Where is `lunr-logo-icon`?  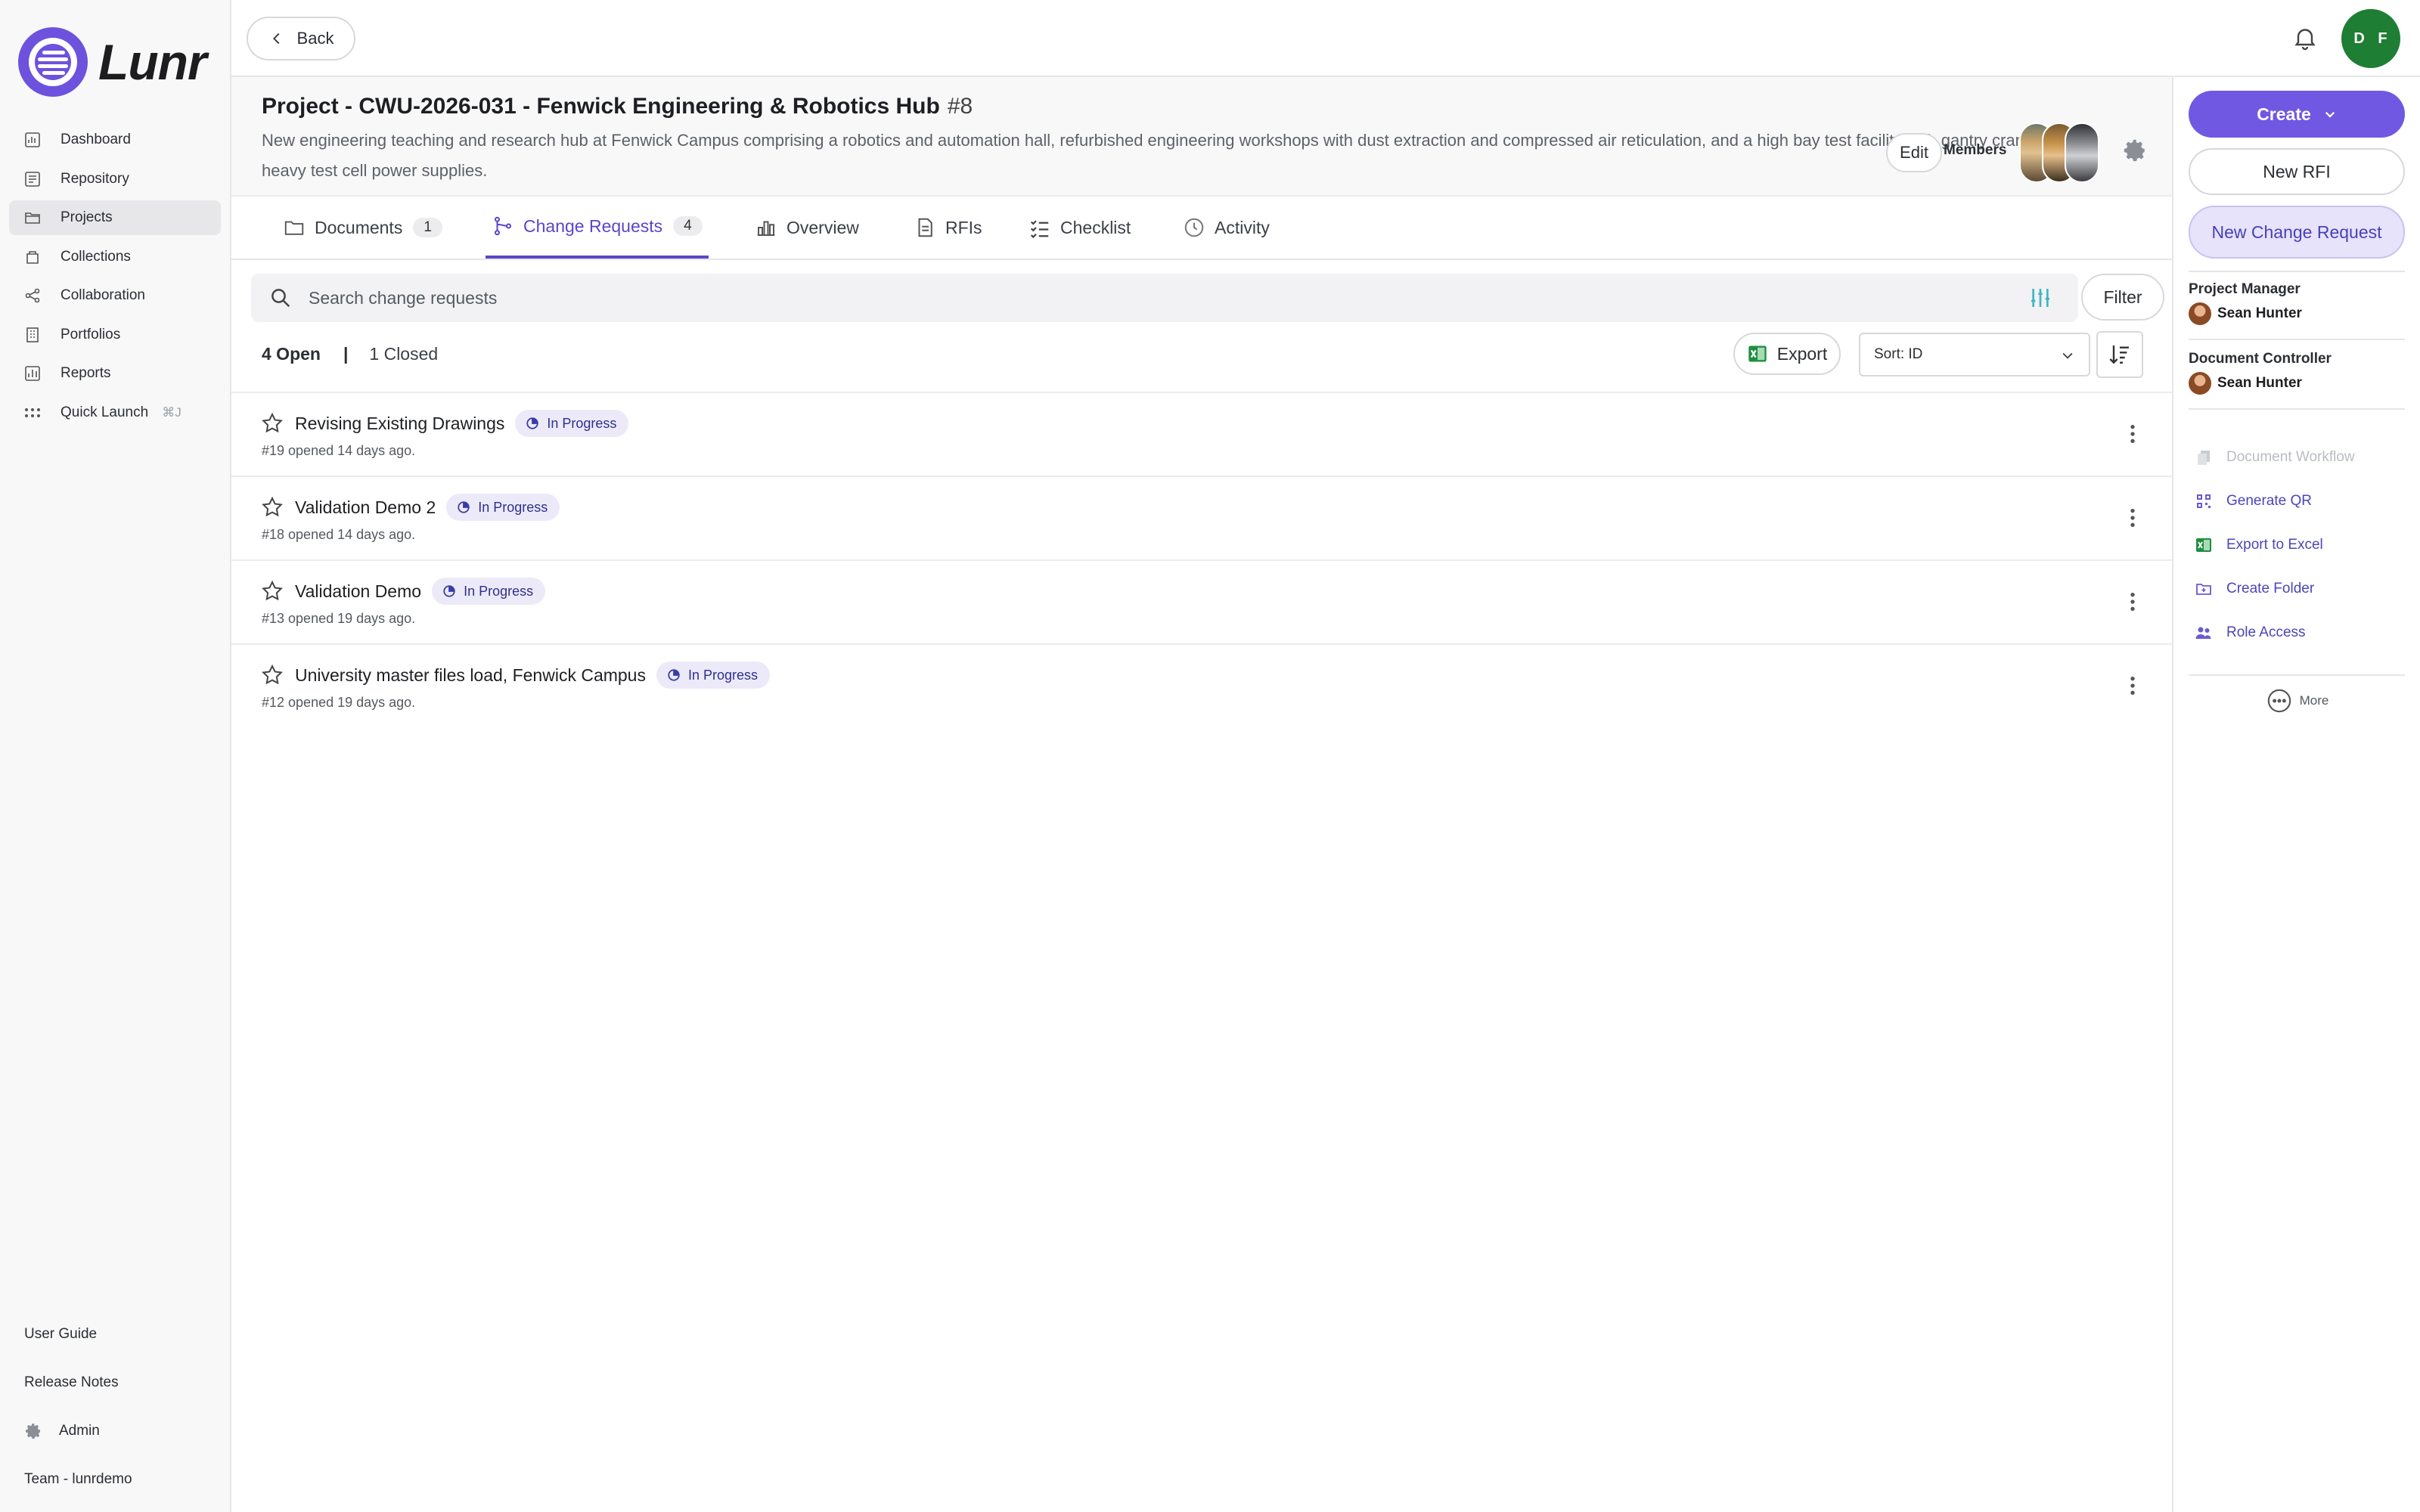
lunr-logo-icon is located at coordinates (53, 62).